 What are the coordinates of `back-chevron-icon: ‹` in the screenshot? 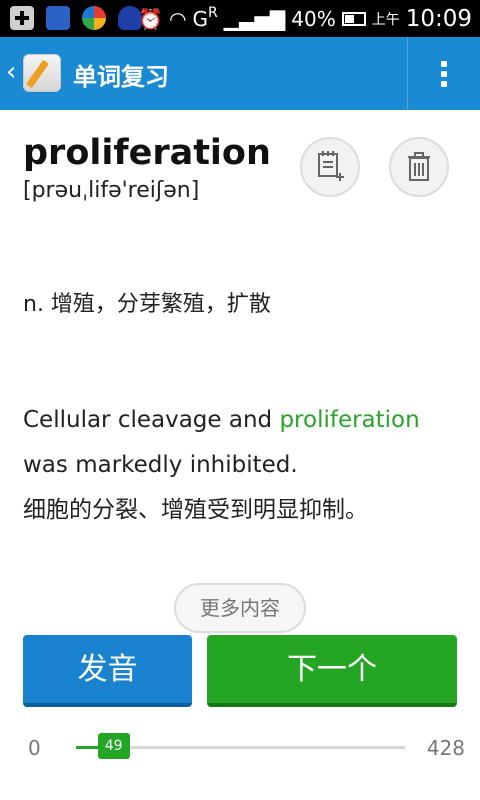 It's located at (11, 72).